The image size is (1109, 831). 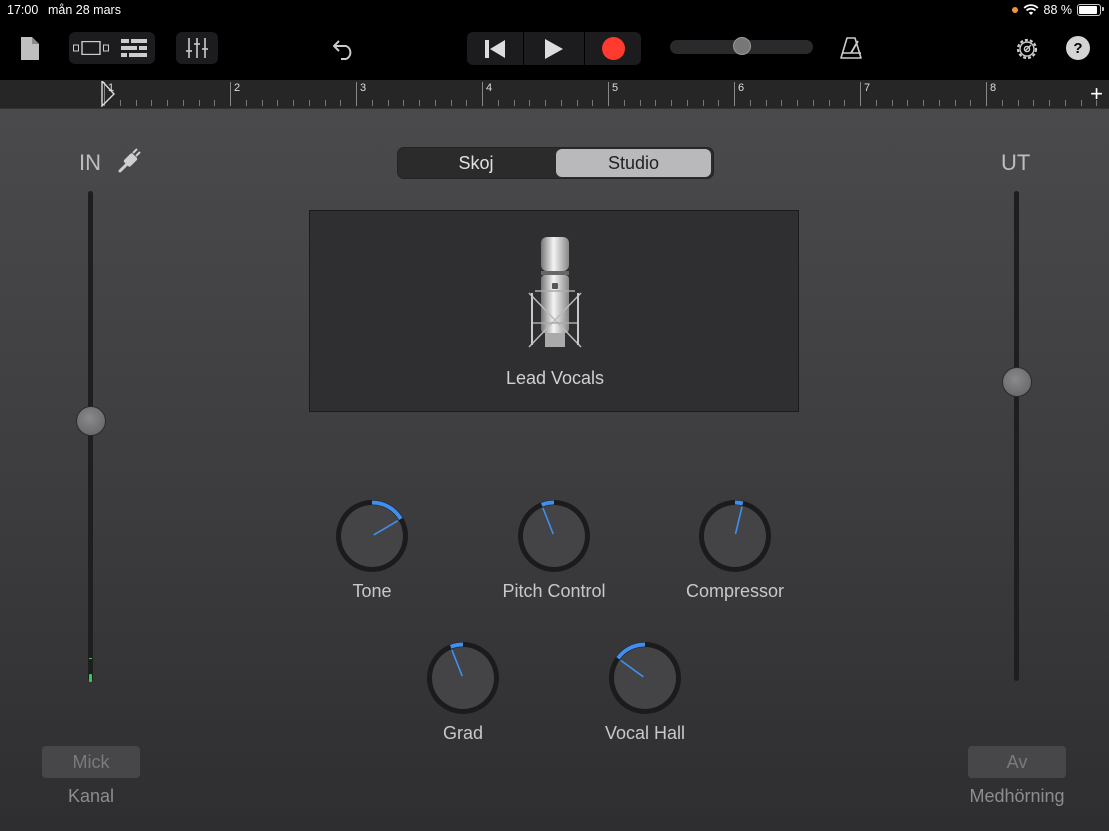 I want to click on vocal-hall-label: Vocal Hall, so click(x=645, y=733).